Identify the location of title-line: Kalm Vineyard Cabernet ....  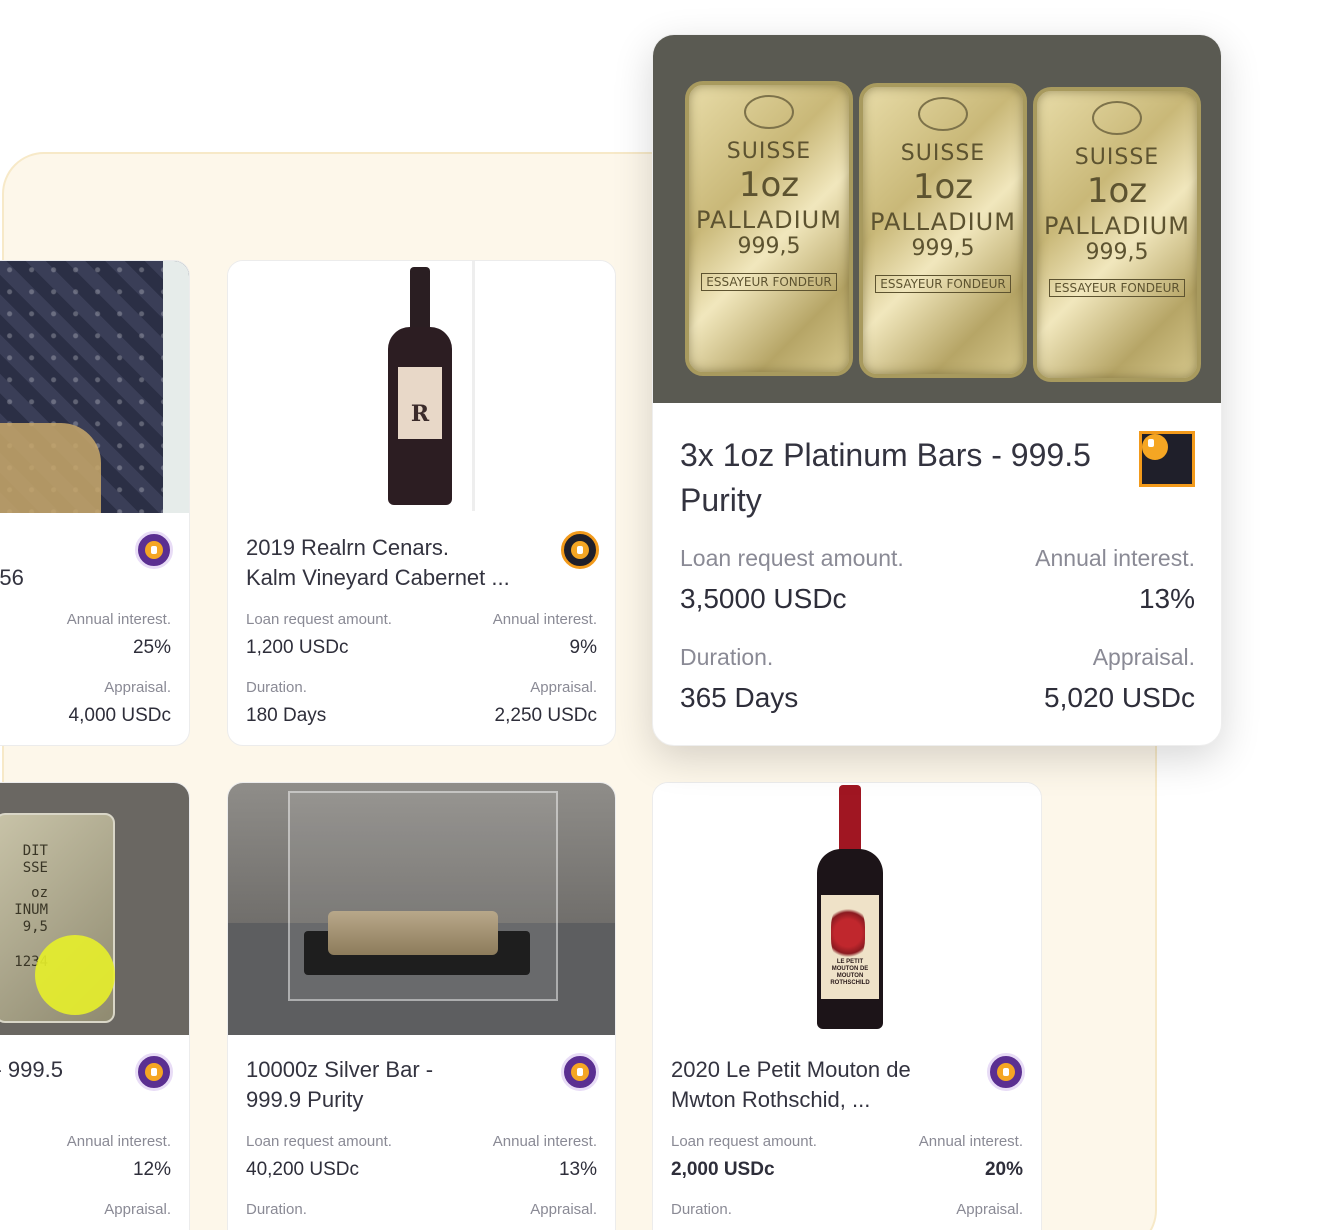
(378, 577).